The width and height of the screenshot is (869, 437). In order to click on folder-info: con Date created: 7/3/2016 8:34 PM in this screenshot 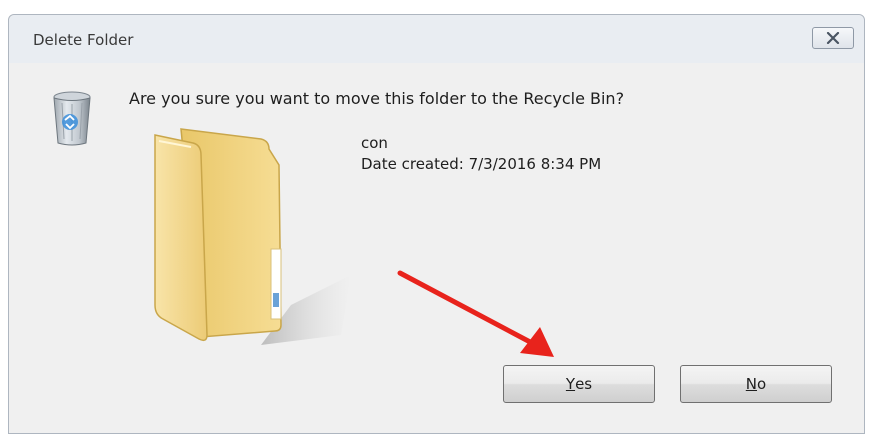, I will do `click(481, 154)`.